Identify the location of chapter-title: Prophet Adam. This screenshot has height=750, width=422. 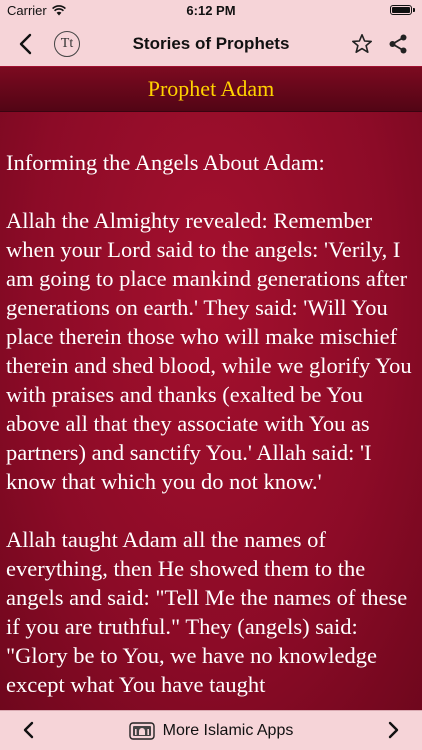
(211, 89).